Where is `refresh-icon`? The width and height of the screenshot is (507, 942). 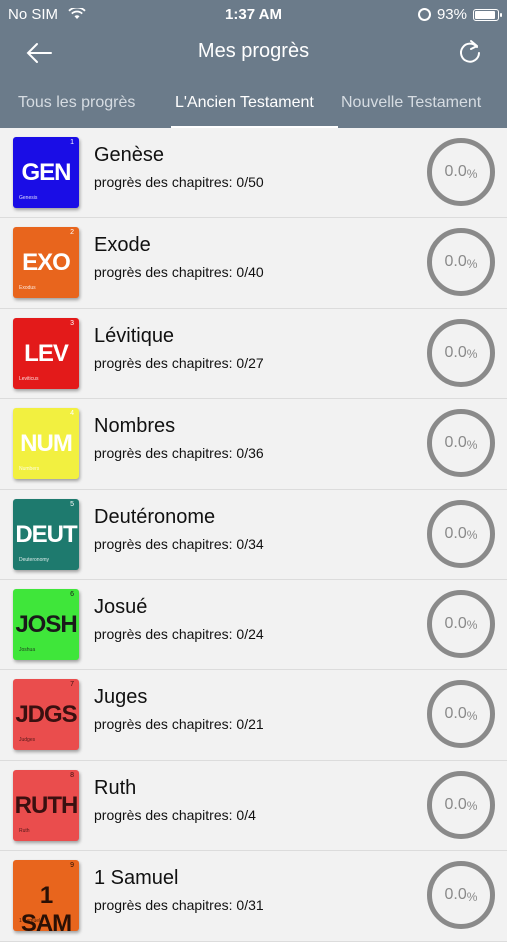
refresh-icon is located at coordinates (470, 52).